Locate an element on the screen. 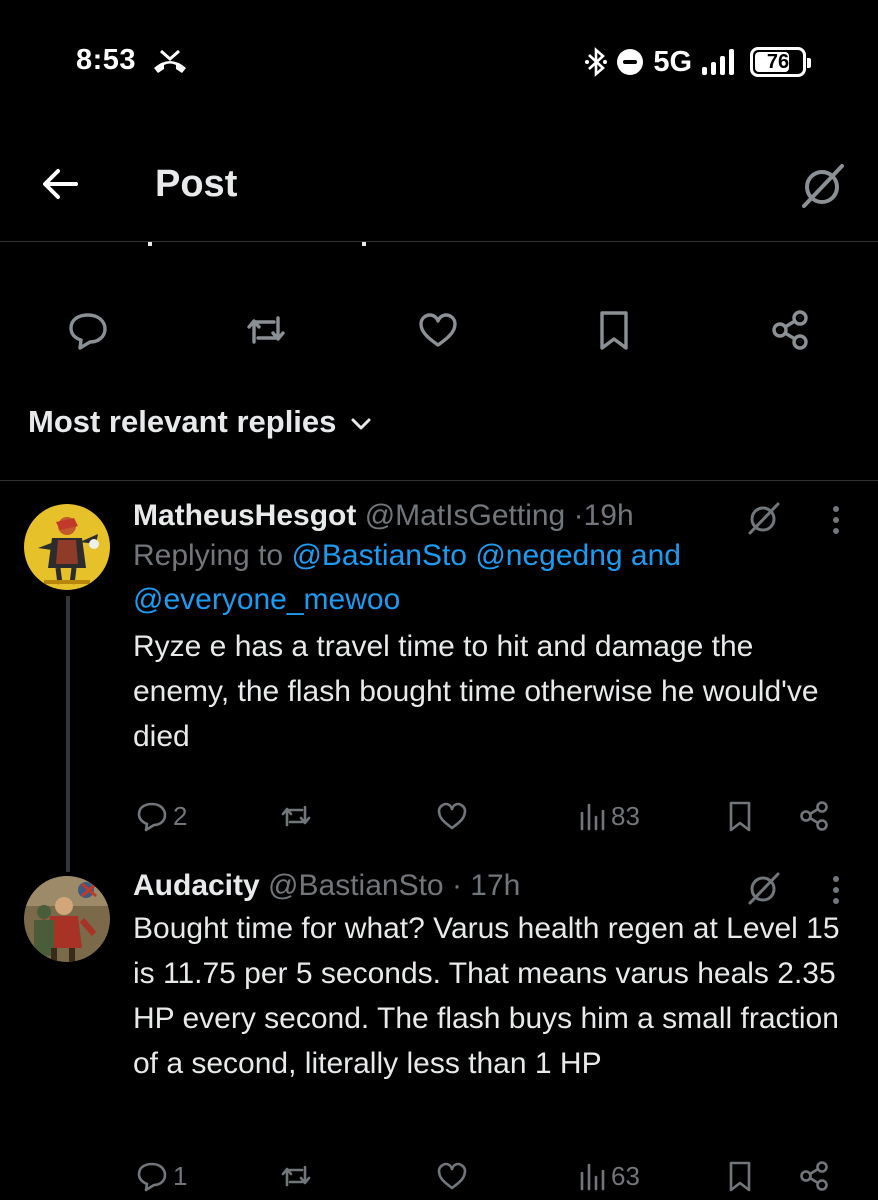 Image resolution: width=878 pixels, height=1200 pixels. mention-link: @BastianSto is located at coordinates (379, 555).